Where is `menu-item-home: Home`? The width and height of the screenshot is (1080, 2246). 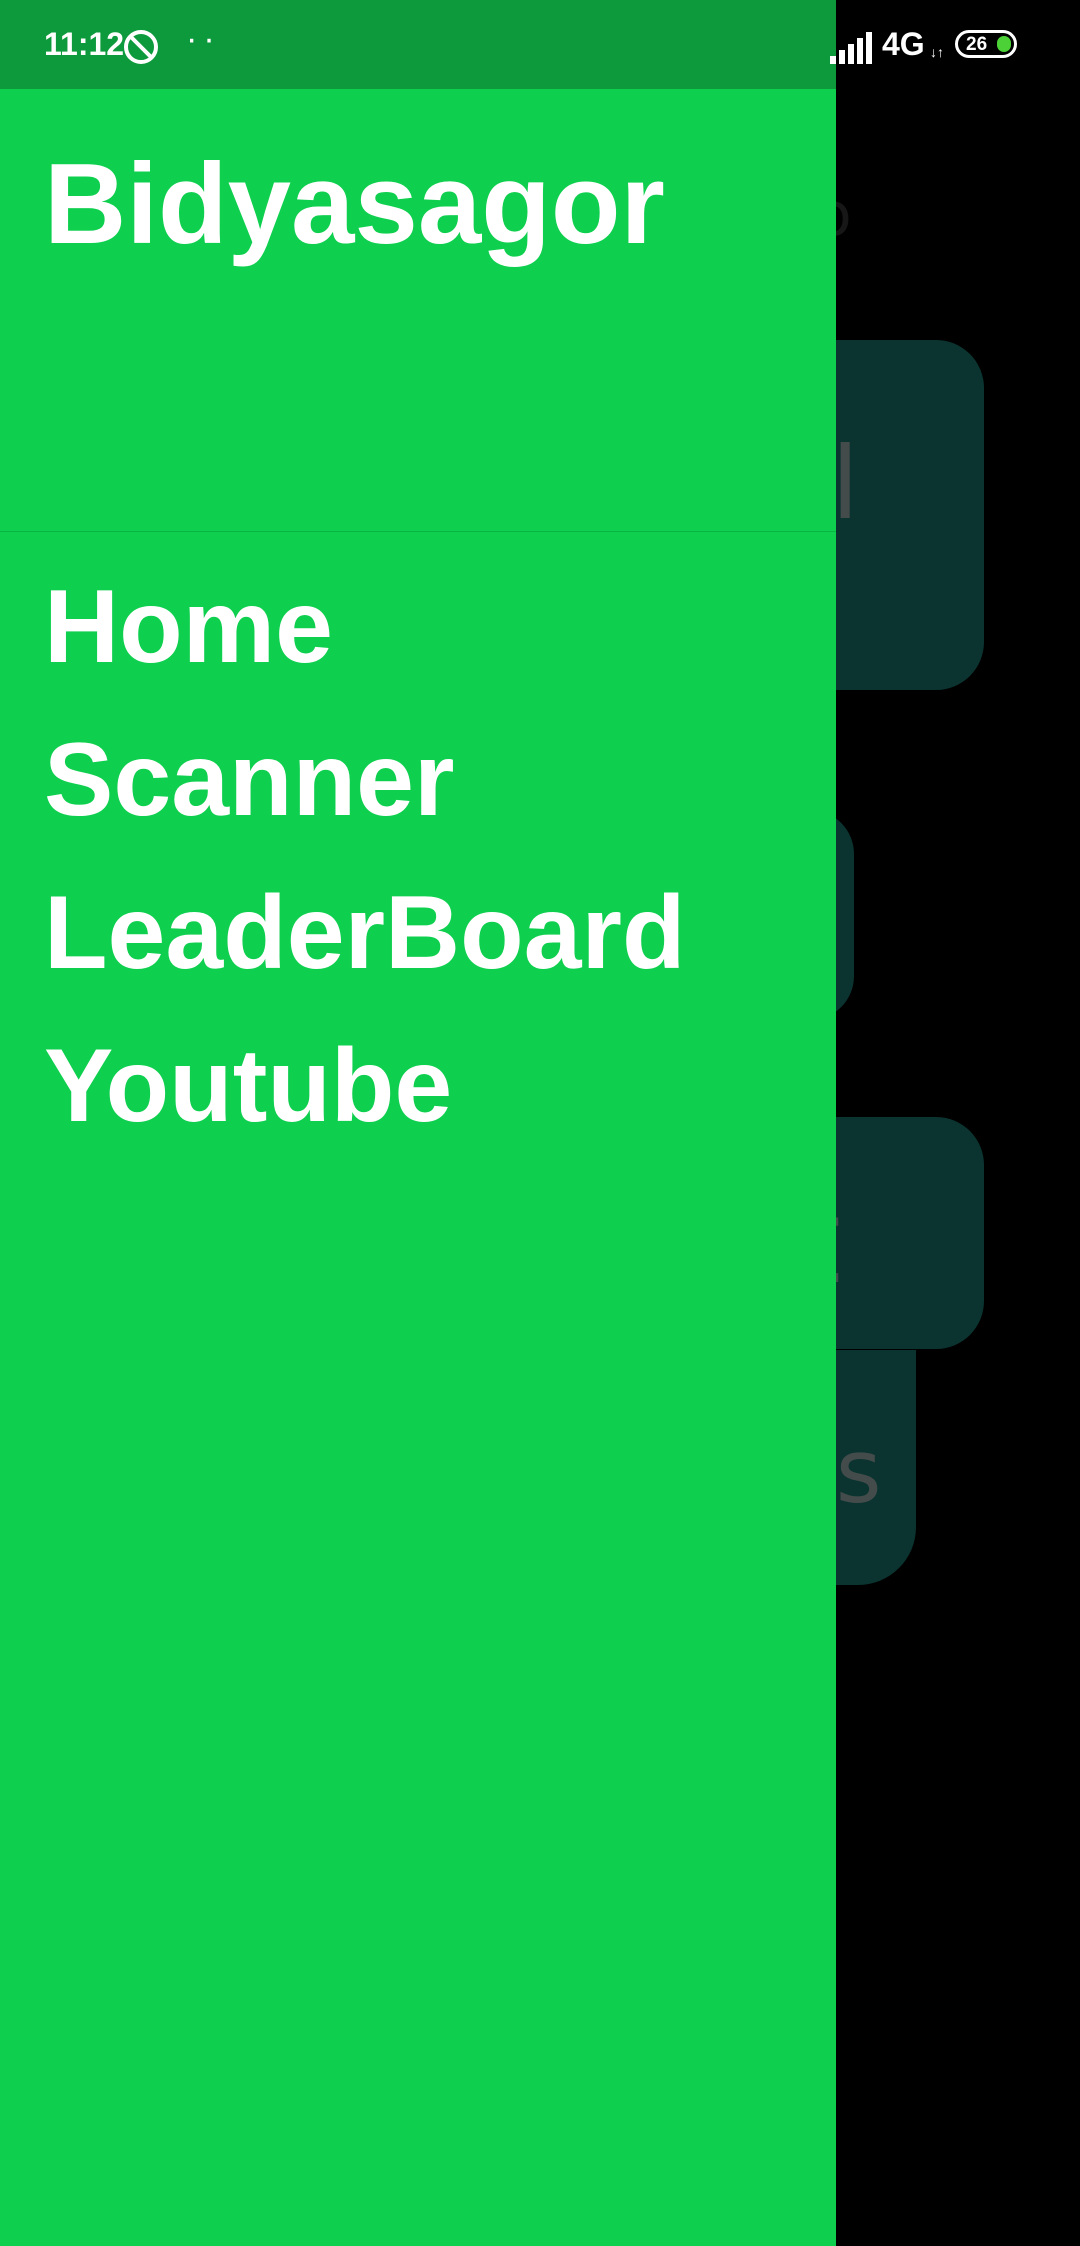
menu-item-home: Home is located at coordinates (418, 627).